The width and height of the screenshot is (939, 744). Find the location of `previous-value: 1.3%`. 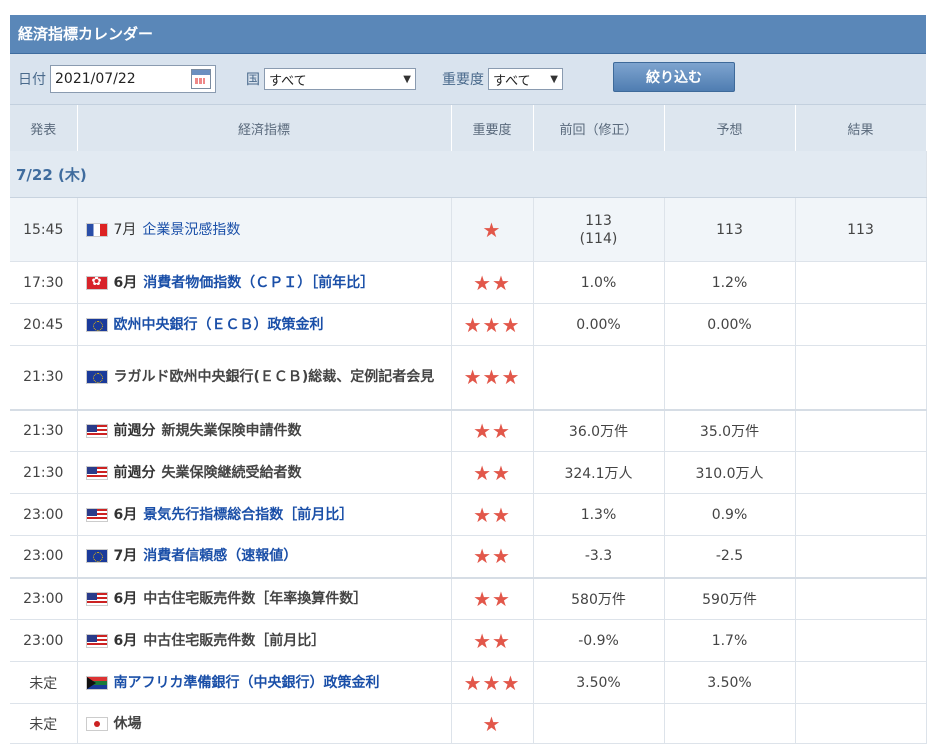

previous-value: 1.3% is located at coordinates (599, 514).